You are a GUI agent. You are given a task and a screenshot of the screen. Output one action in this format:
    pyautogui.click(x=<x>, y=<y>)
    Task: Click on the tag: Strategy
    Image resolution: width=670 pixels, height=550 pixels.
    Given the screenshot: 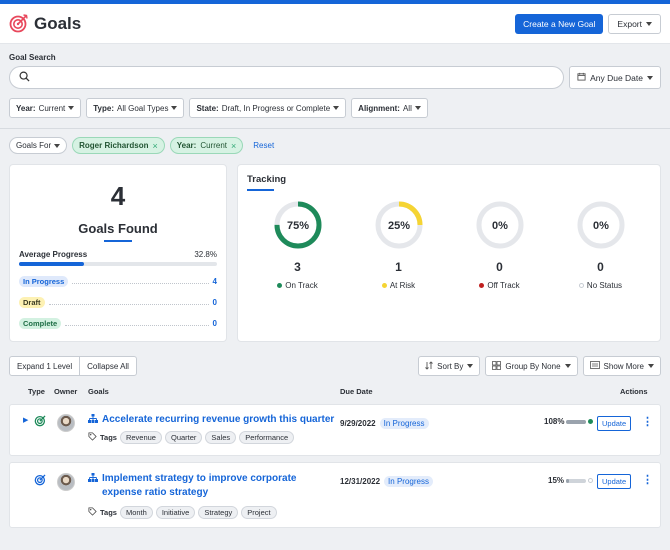 What is the action you would take?
    pyautogui.click(x=218, y=512)
    